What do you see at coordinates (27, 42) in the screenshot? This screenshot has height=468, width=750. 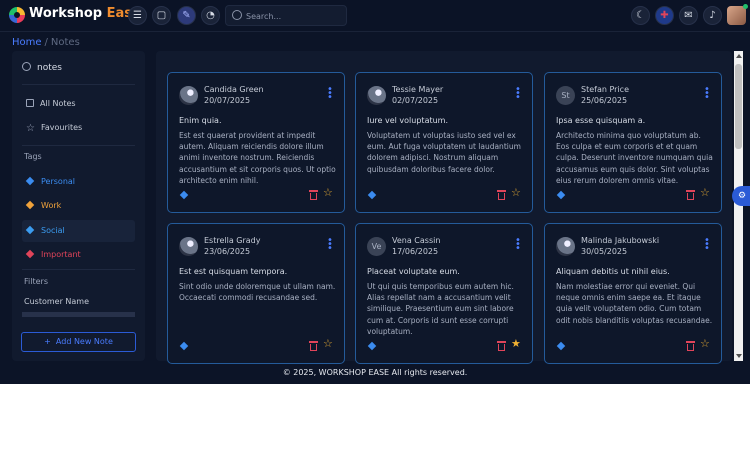 I see `breadcrumb-home: Home` at bounding box center [27, 42].